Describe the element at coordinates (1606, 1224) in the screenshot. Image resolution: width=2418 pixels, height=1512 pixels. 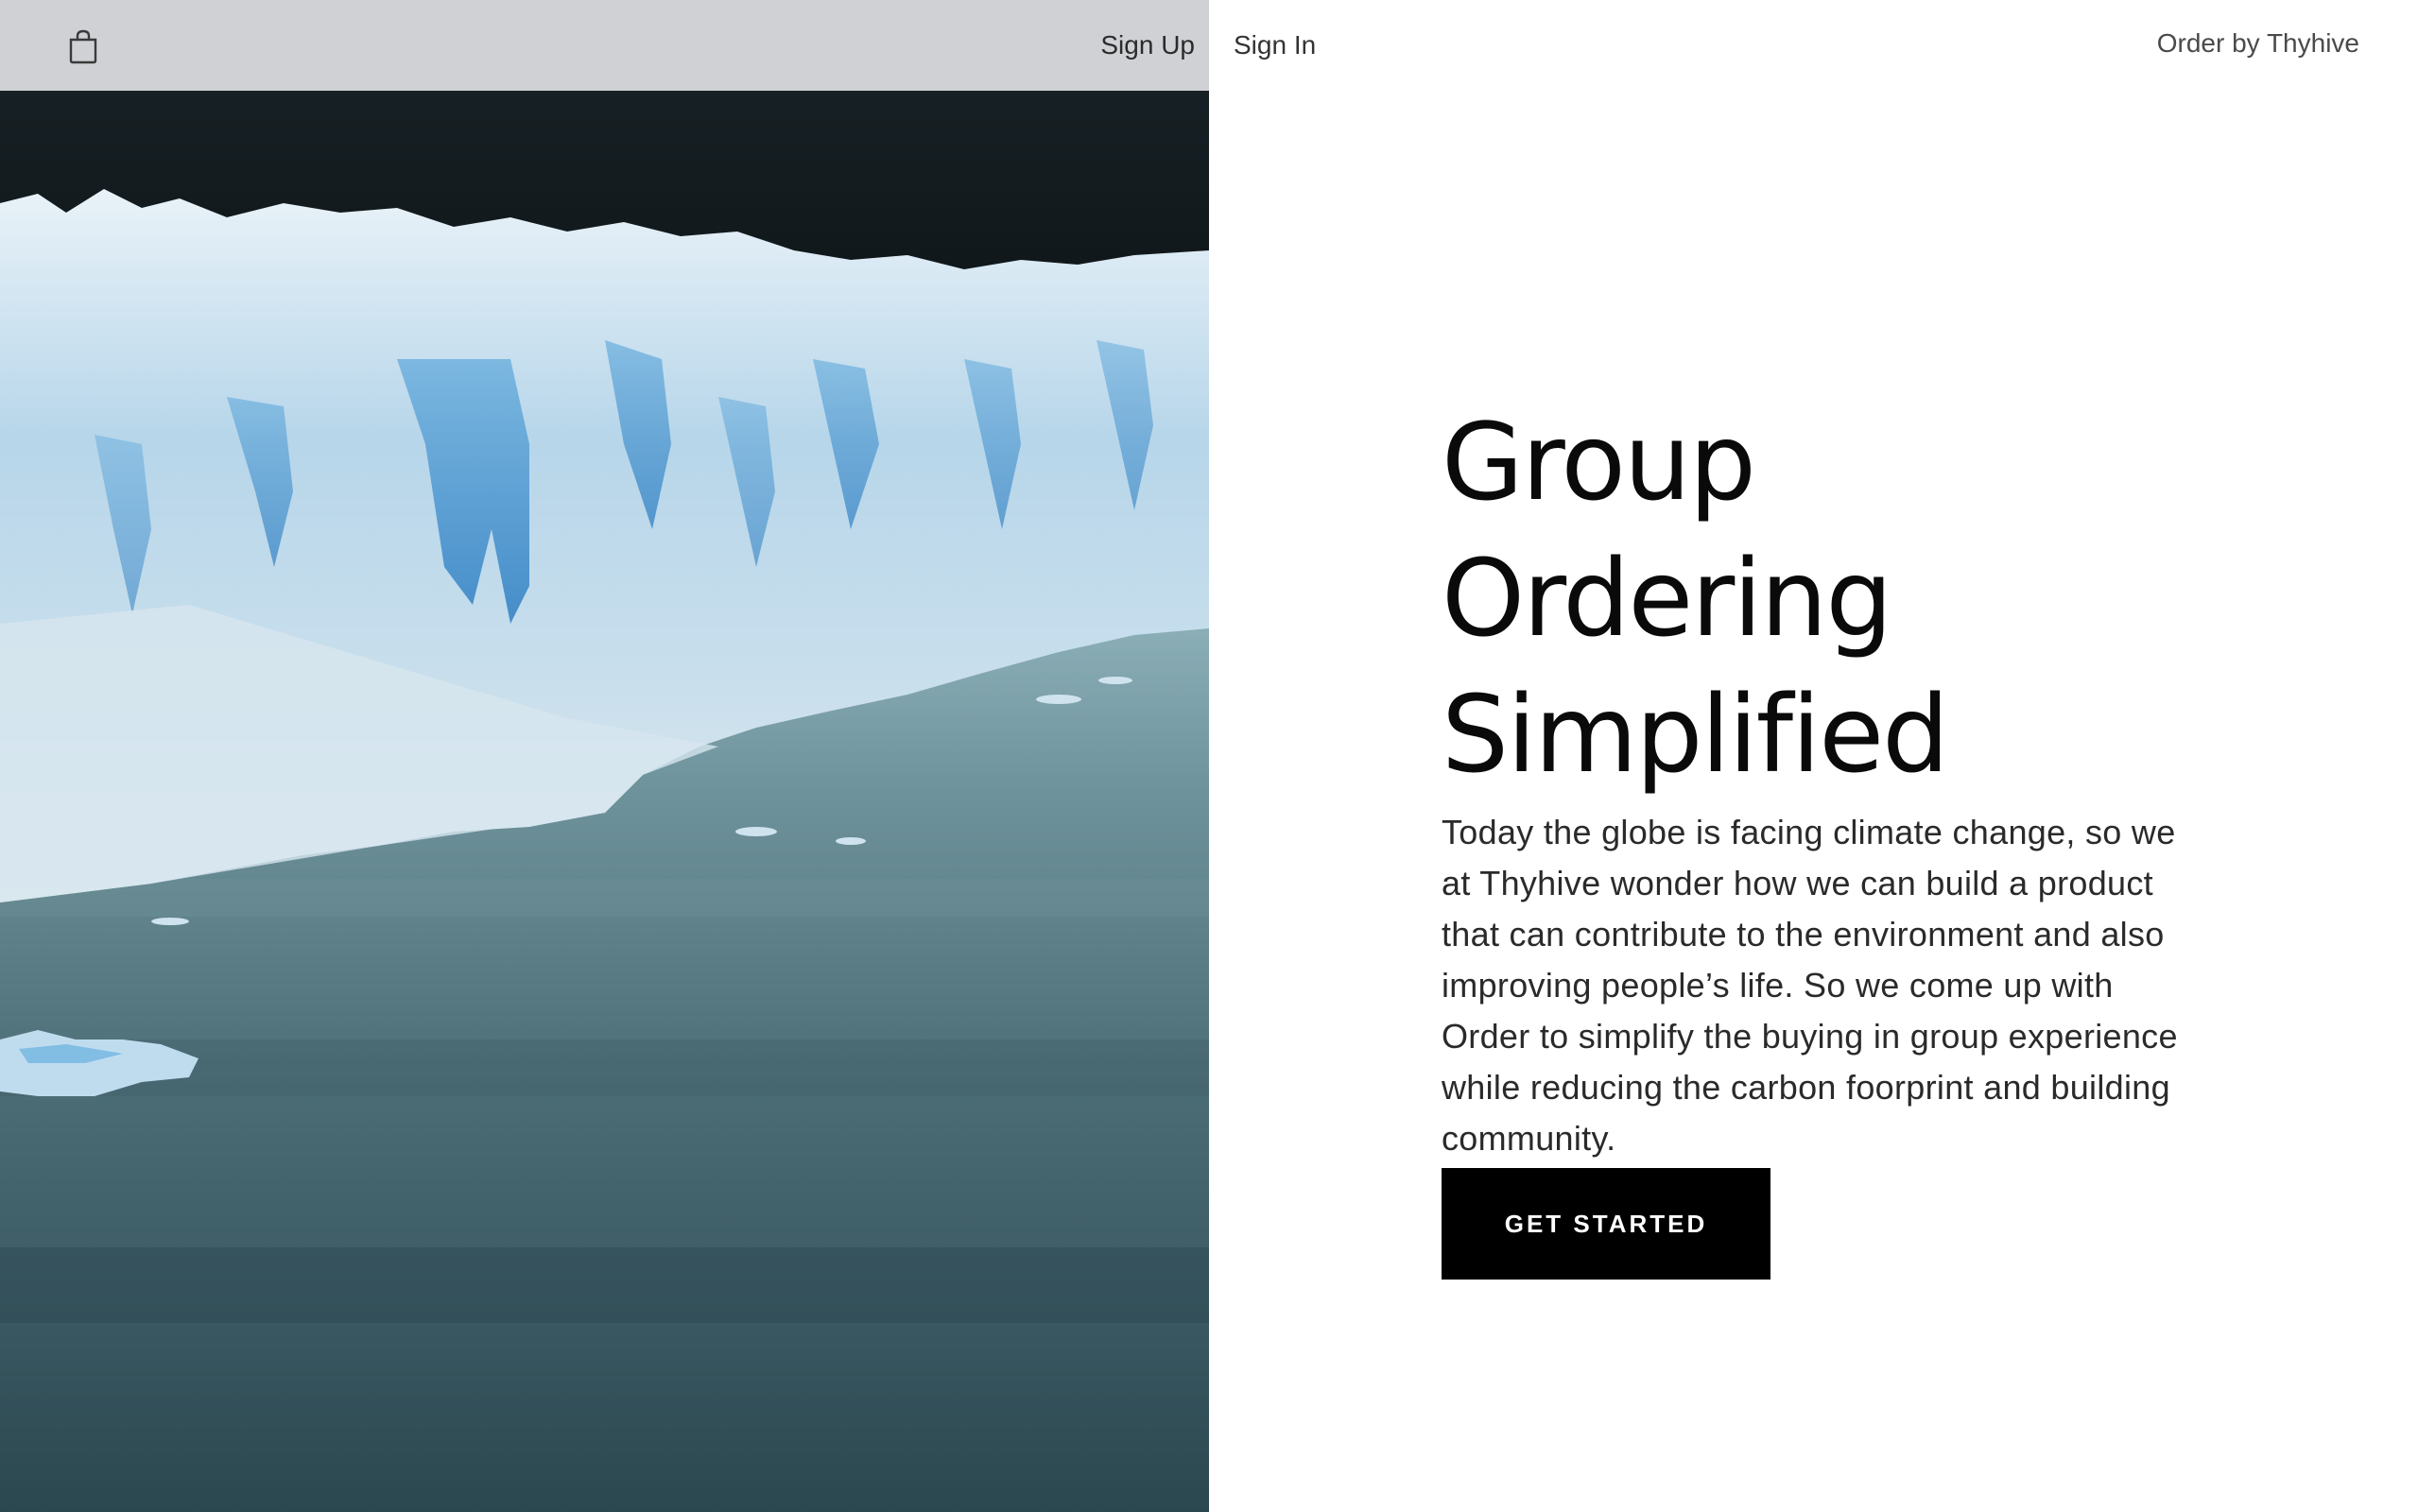
I see `get-started-button: GET STARTED` at that location.